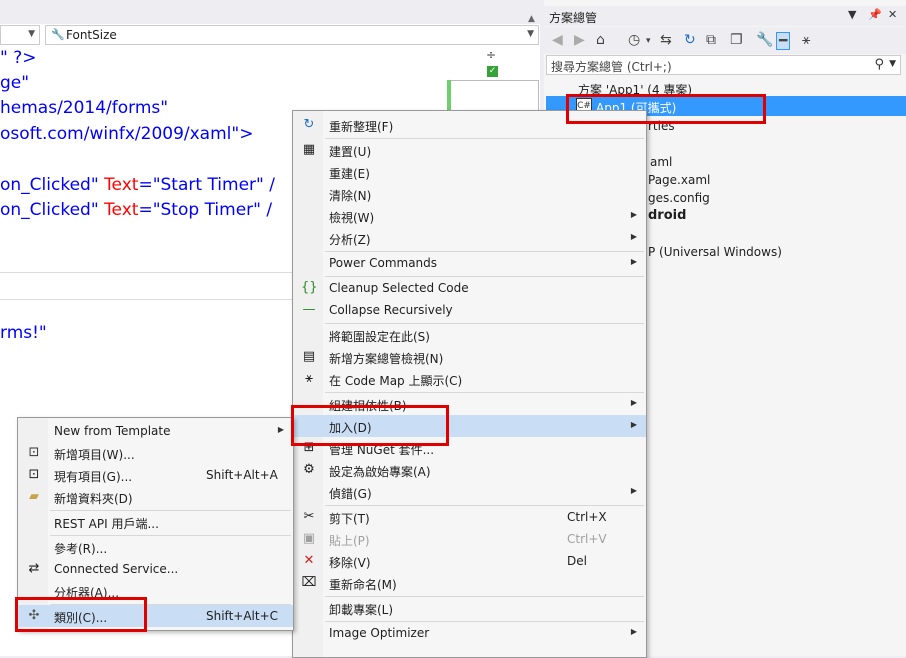 The height and width of the screenshot is (658, 906). What do you see at coordinates (783, 41) in the screenshot?
I see `preview-selected-icon: ━` at bounding box center [783, 41].